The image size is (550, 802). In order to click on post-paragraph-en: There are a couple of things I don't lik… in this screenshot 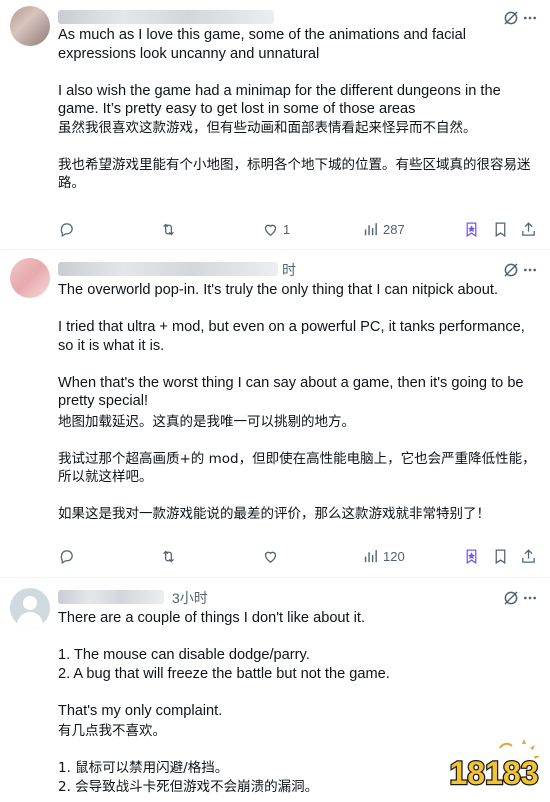, I will do `click(212, 618)`.